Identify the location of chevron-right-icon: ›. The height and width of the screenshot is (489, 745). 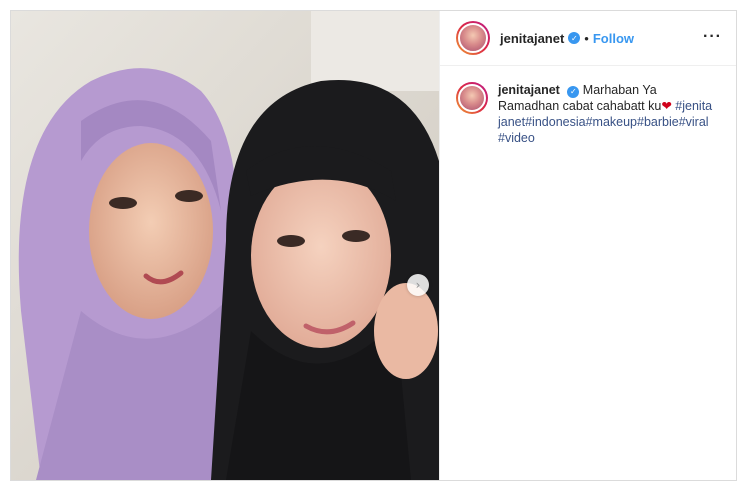
(418, 285).